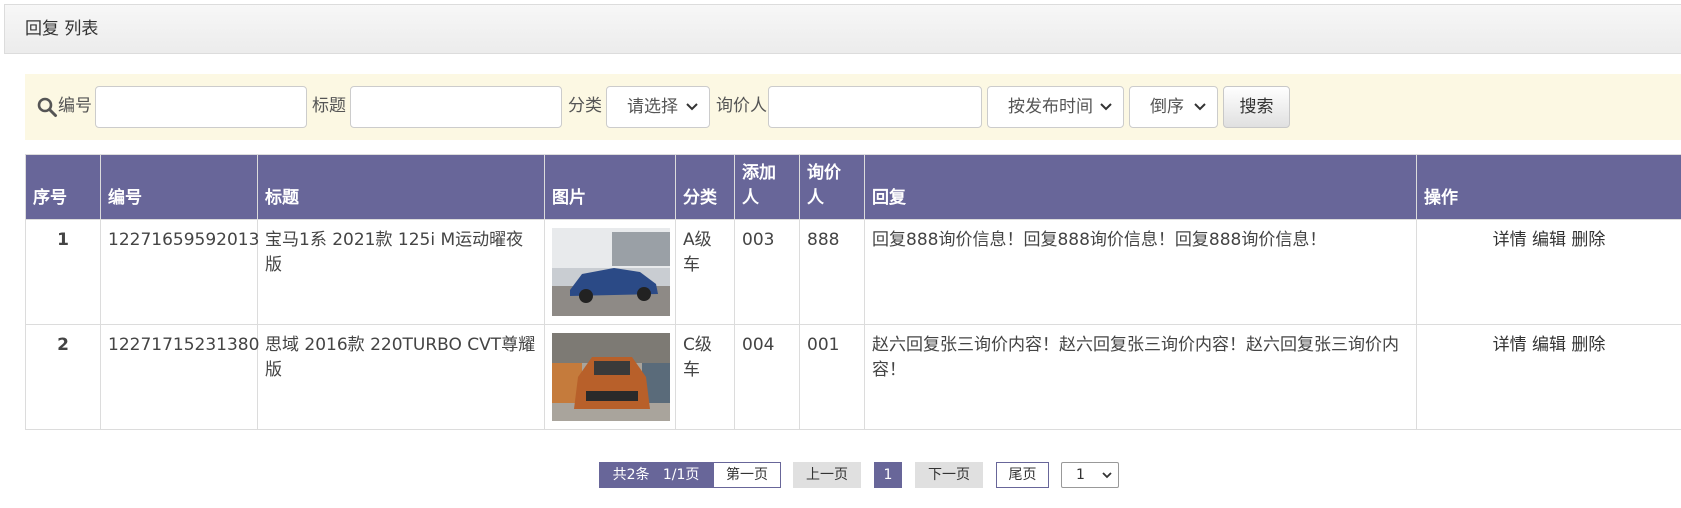 The height and width of the screenshot is (508, 1681). I want to click on col-header-inquirer: 询价人, so click(832, 187).